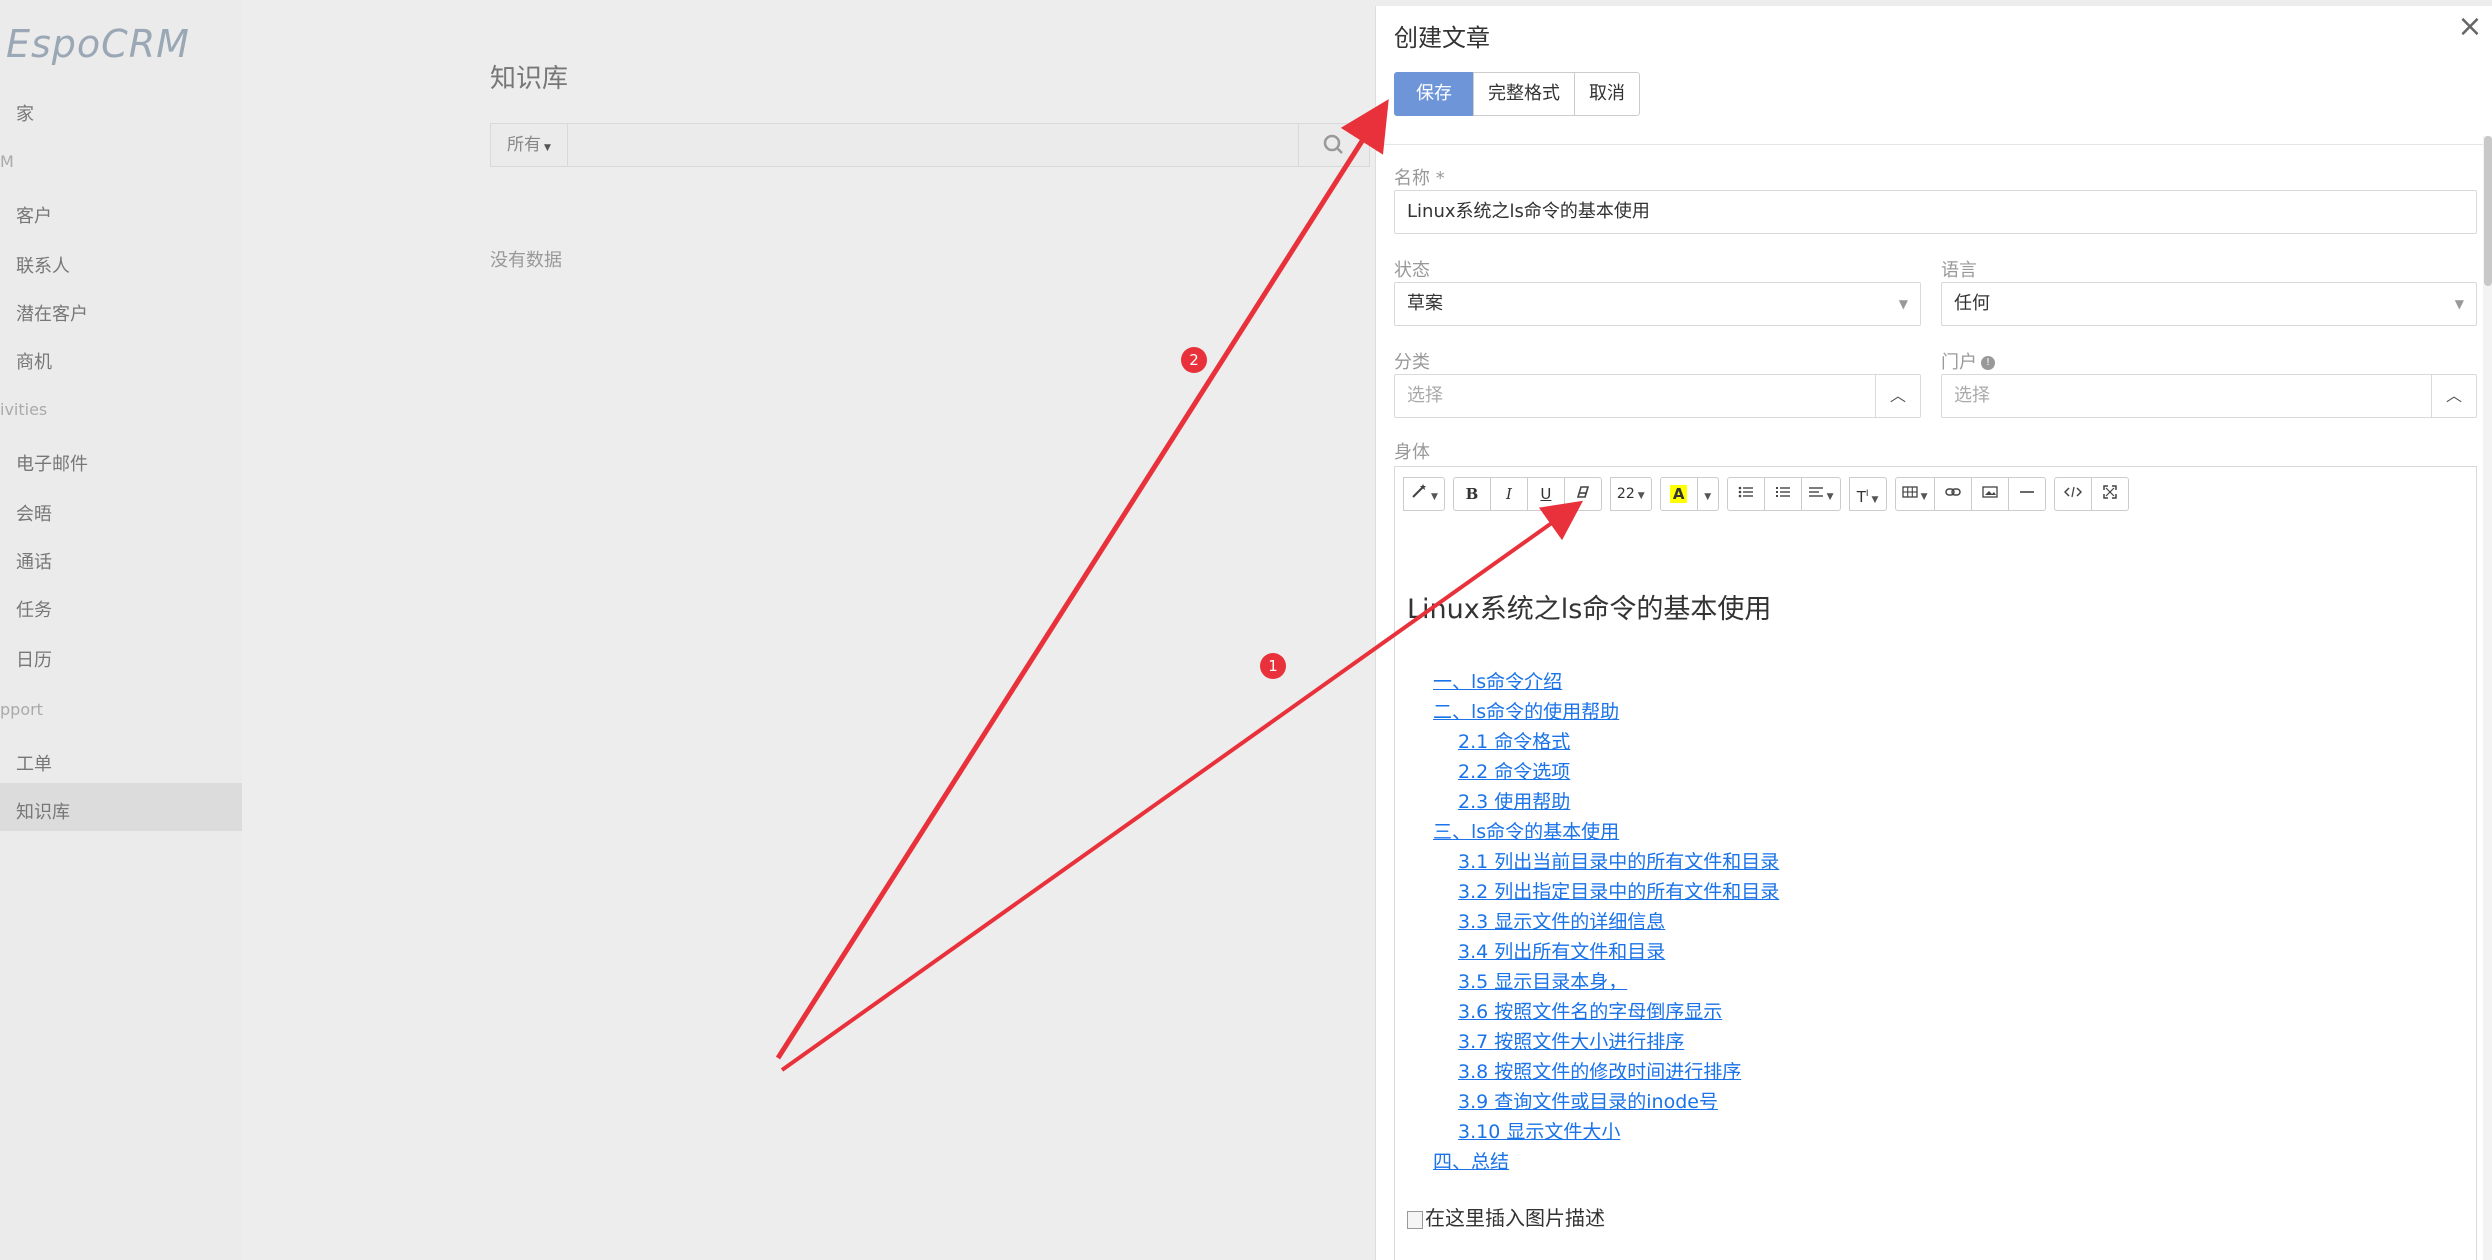 This screenshot has width=2492, height=1260. Describe the element at coordinates (1606, 1132) in the screenshot. I see `toc-link: 3.10 显示文件大小` at that location.